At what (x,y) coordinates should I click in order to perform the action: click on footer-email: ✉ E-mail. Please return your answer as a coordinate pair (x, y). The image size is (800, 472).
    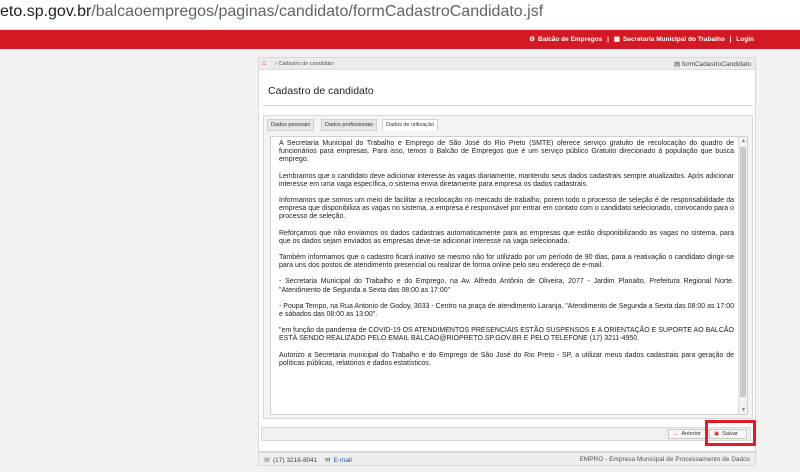
    Looking at the image, I should click on (338, 460).